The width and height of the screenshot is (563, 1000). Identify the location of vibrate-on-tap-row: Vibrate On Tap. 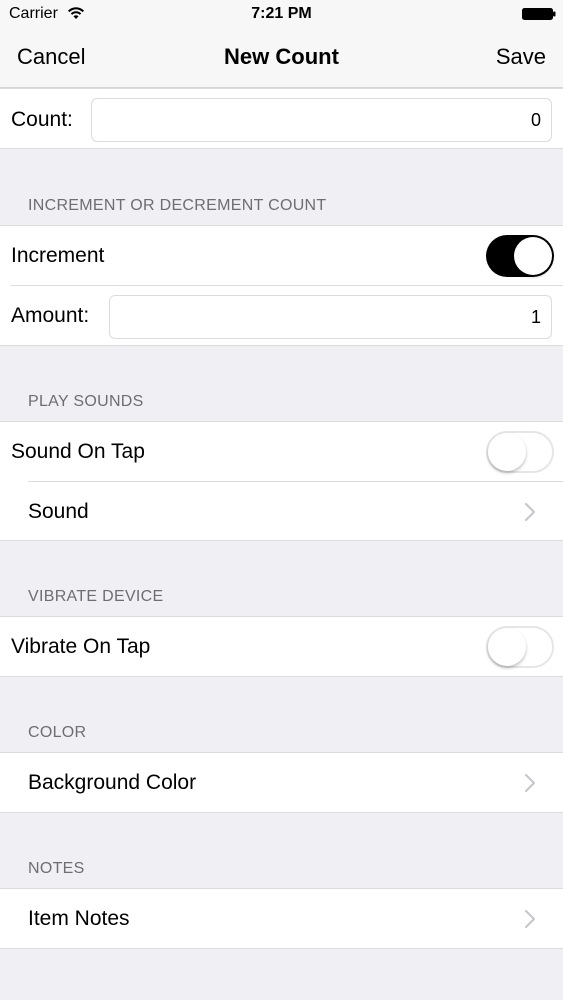
(281, 647).